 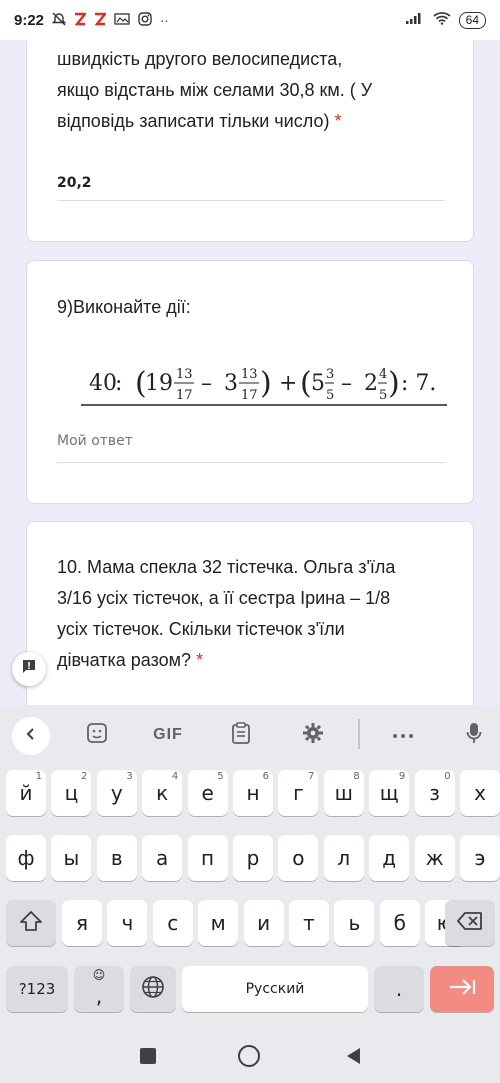 What do you see at coordinates (275, 989) in the screenshot?
I see `space-key: Русский` at bounding box center [275, 989].